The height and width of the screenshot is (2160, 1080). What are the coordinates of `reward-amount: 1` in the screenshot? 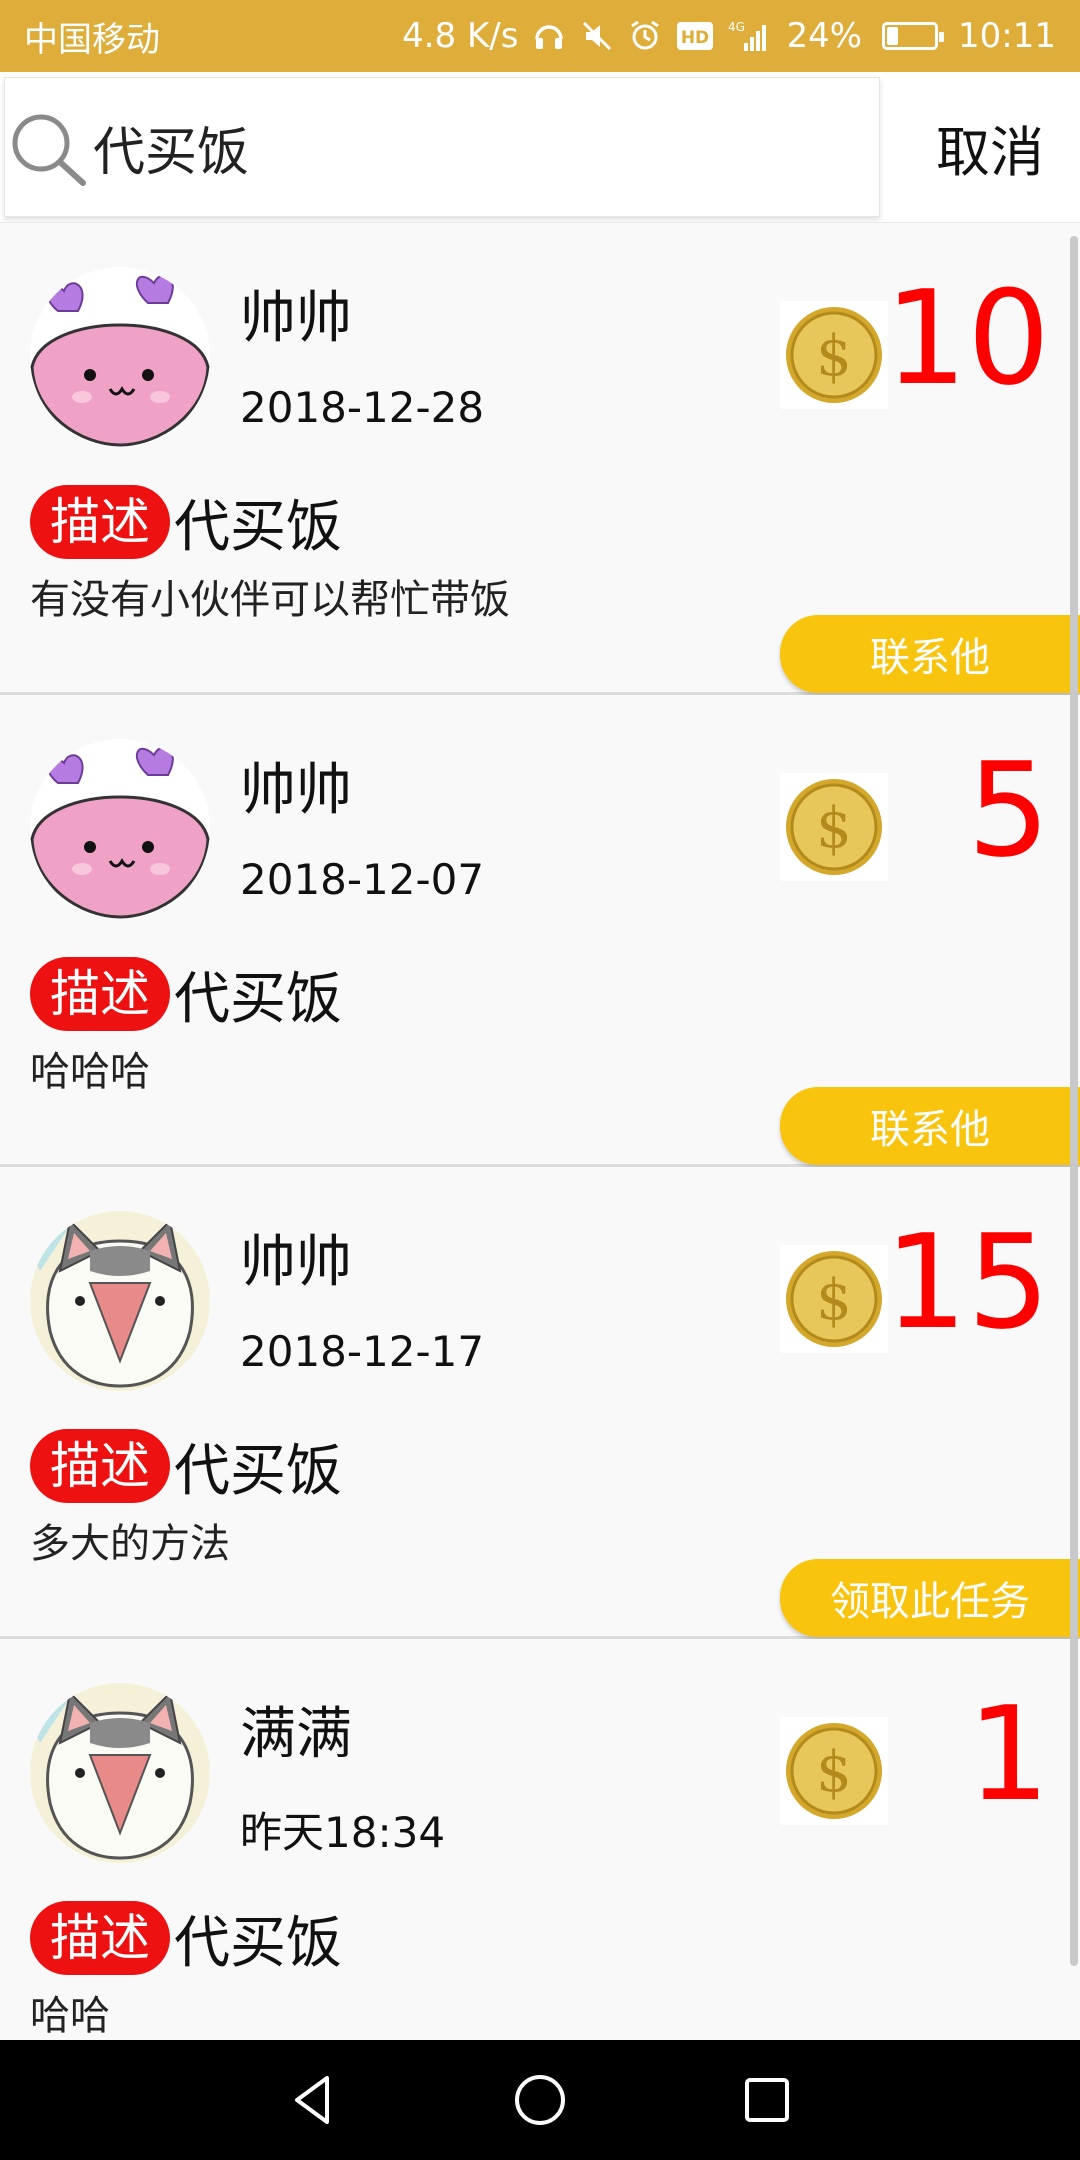 It's located at (1008, 1754).